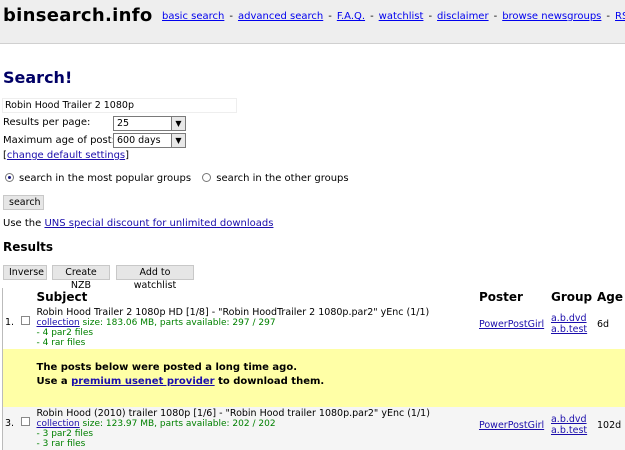 This screenshot has height=450, width=625. I want to click on row-age: 6d, so click(610, 327).